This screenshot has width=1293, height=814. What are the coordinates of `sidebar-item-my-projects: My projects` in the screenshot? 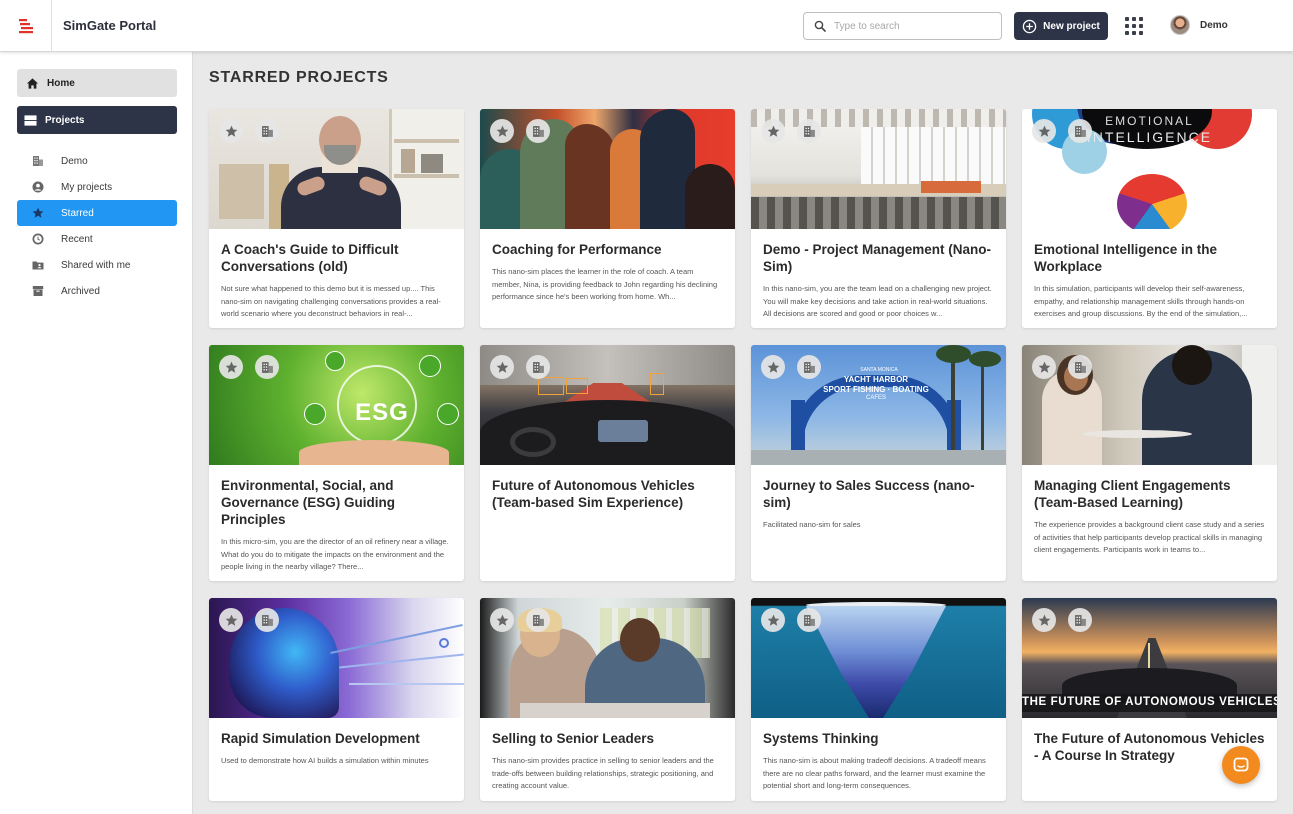 It's located at (97, 187).